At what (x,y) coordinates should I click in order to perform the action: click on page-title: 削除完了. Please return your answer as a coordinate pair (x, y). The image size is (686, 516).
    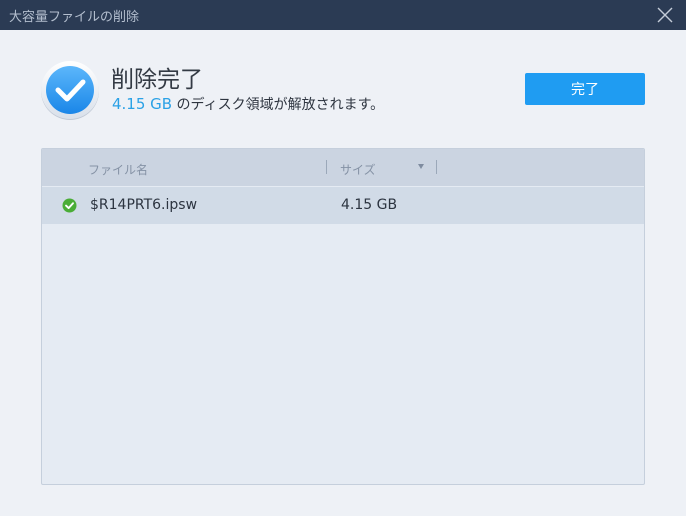
    Looking at the image, I should click on (157, 80).